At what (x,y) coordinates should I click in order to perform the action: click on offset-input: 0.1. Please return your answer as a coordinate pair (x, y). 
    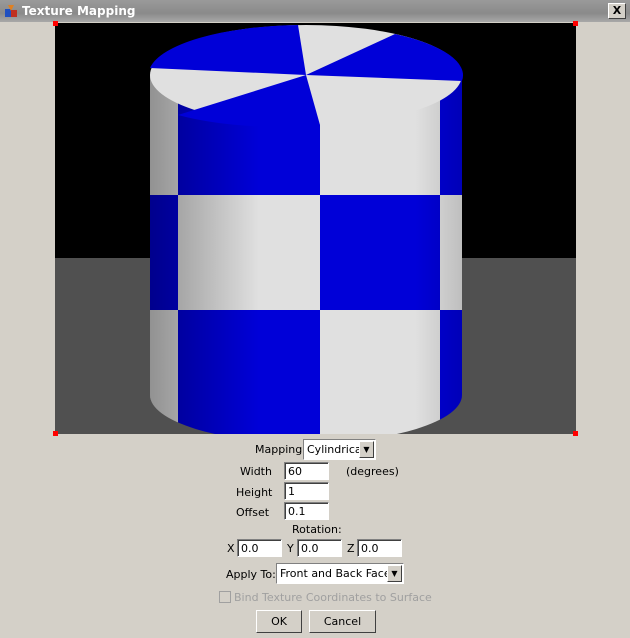
    Looking at the image, I should click on (306, 511).